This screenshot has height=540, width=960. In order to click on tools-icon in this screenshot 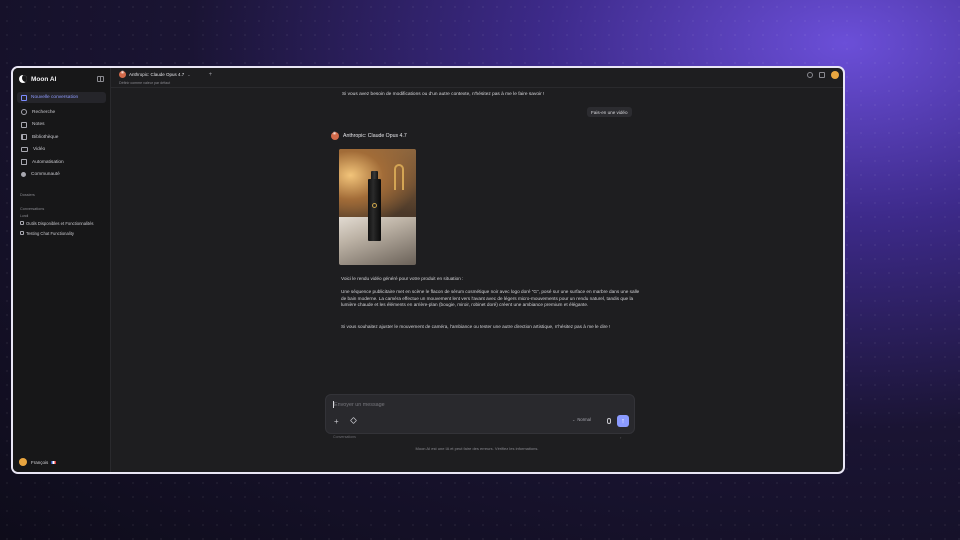, I will do `click(353, 420)`.